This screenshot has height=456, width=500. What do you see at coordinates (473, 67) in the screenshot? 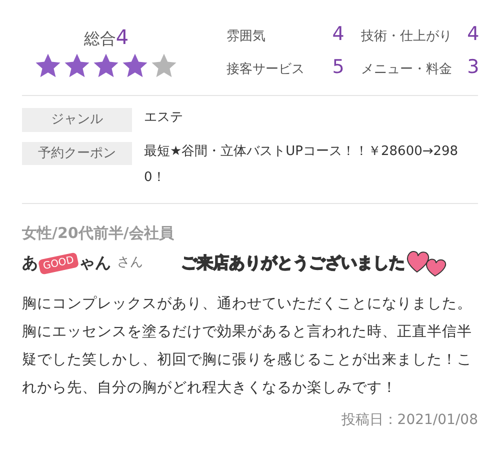
I see `rating-score: 3` at bounding box center [473, 67].